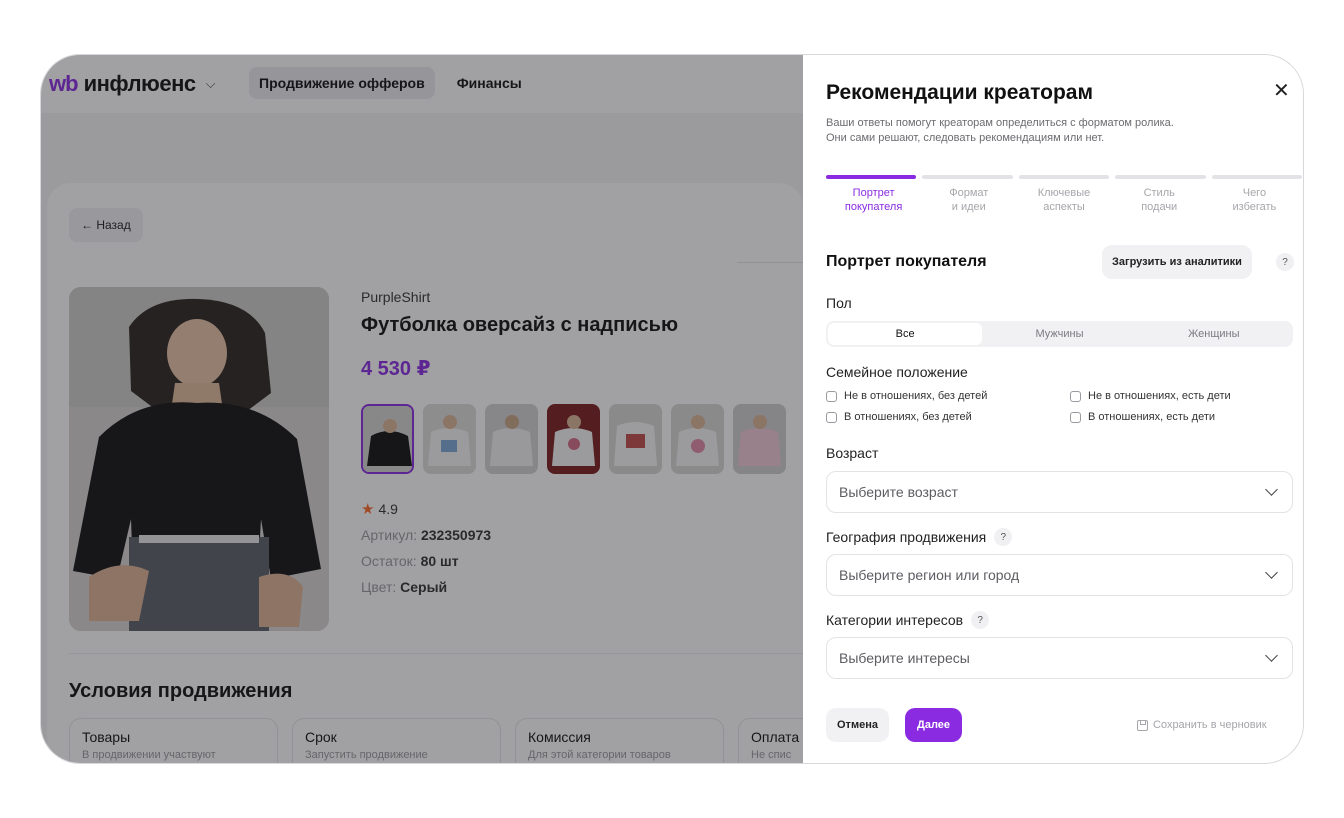  Describe the element at coordinates (1159, 200) in the screenshot. I see `step-style: Стиль подачи` at that location.